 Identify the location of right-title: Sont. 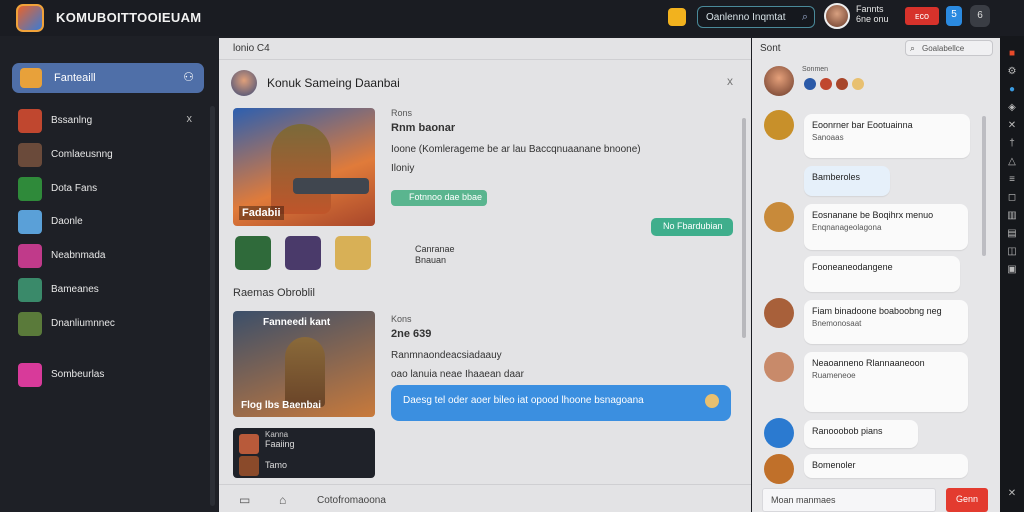
(770, 48).